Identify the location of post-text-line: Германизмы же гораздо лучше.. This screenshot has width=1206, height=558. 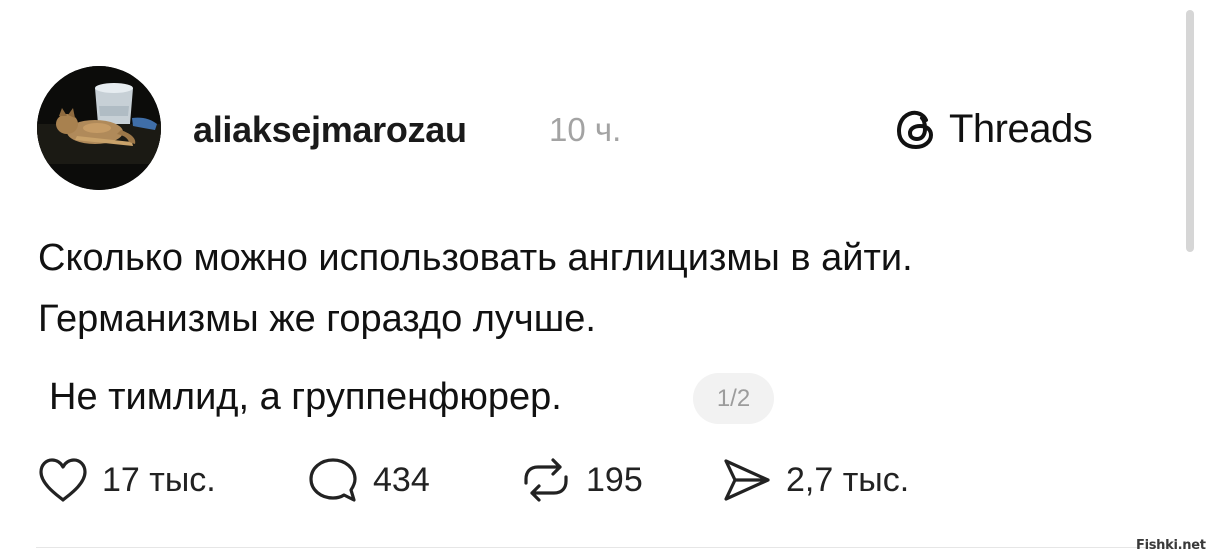
(317, 319).